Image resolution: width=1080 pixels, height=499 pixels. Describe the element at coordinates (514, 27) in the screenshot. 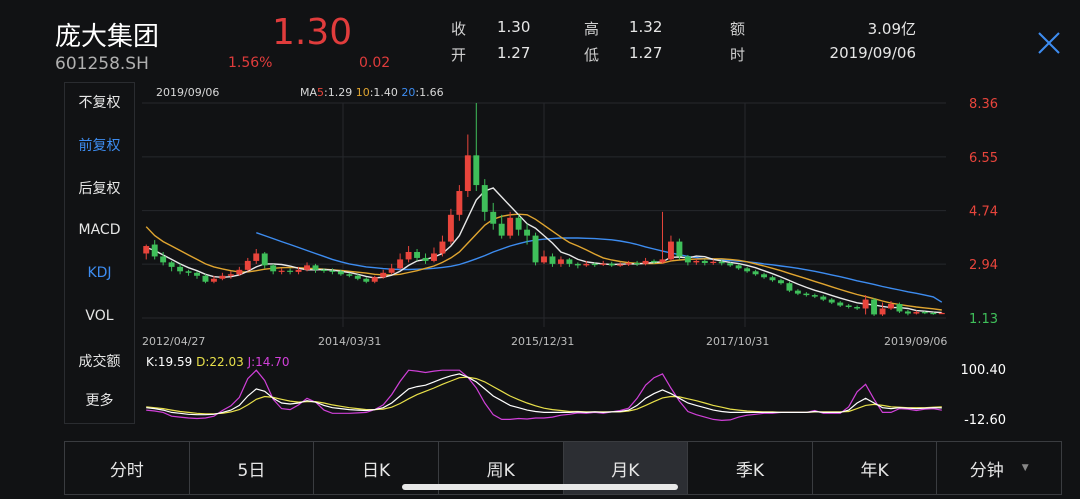

I see `quote-value-close: 1.30` at that location.